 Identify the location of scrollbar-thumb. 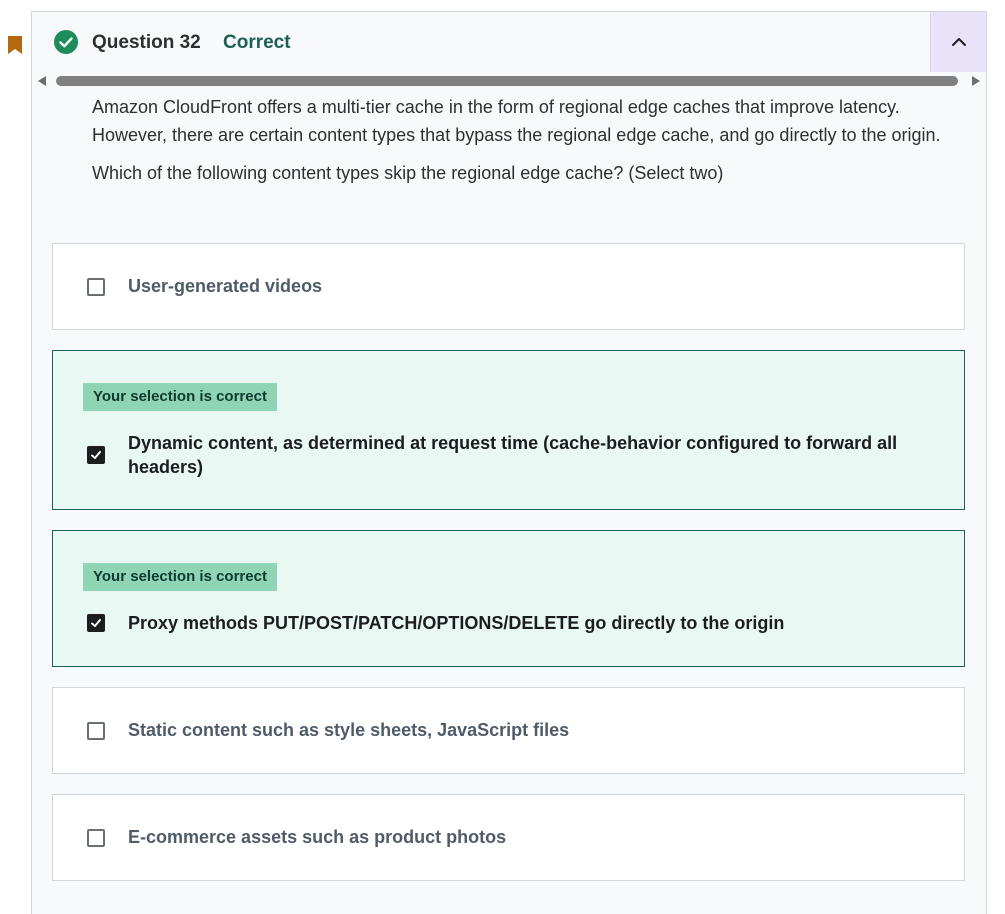
(507, 81).